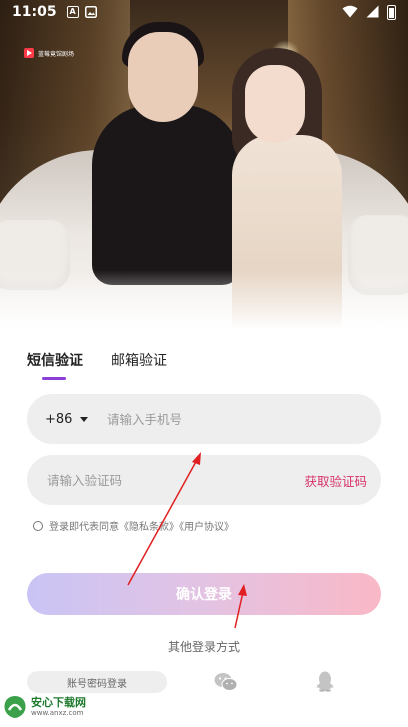 This screenshot has height=727, width=408. I want to click on brand-logo: 蓝莓竟馆剧场, so click(49, 53).